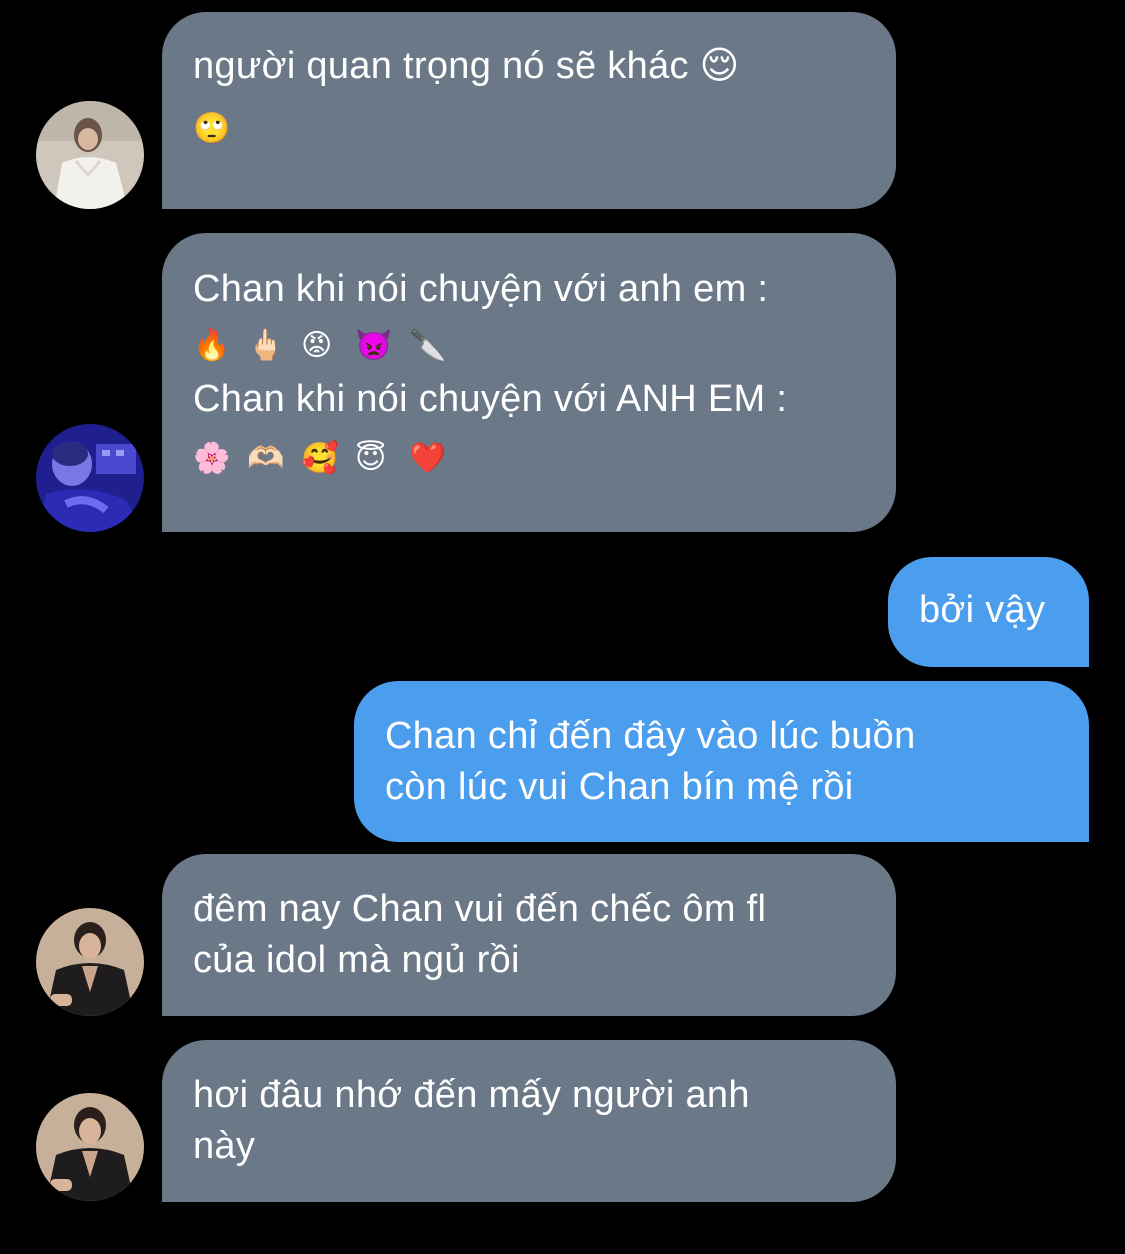 The height and width of the screenshot is (1254, 1125). I want to click on message-text: Chan khi nói chuyện với anh em :, so click(481, 289).